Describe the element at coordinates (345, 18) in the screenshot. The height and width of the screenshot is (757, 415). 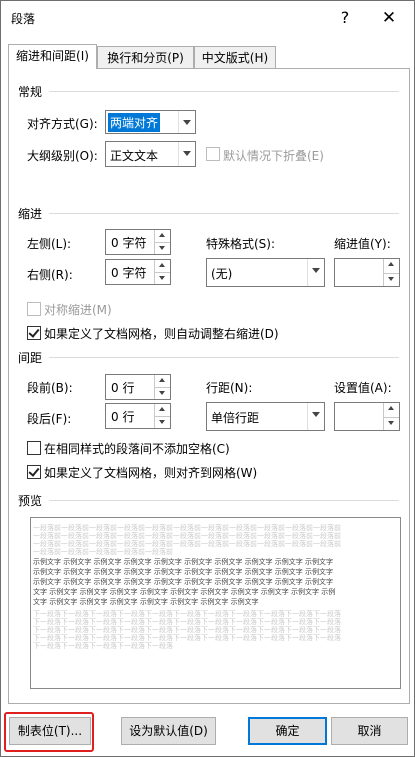
I see `help-icon: ?` at that location.